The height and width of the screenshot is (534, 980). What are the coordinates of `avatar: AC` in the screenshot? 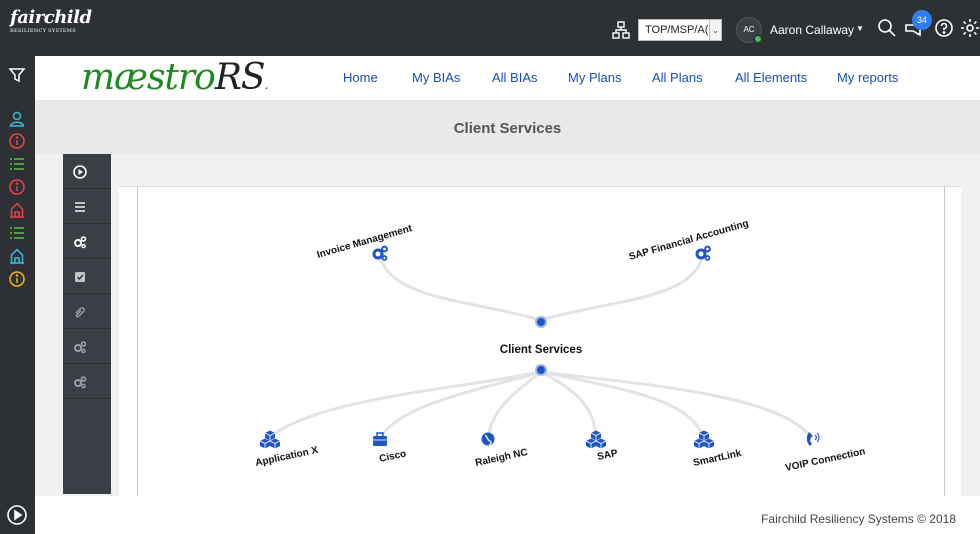 It's located at (749, 30).